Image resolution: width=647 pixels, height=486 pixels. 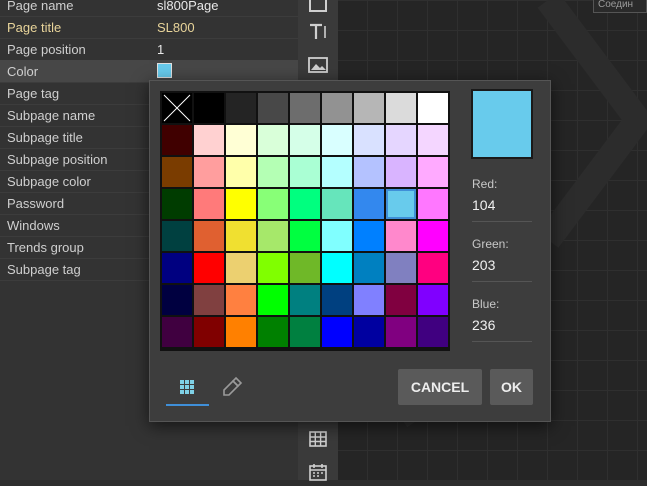 What do you see at coordinates (440, 387) in the screenshot?
I see `cancel-button: CANCEL` at bounding box center [440, 387].